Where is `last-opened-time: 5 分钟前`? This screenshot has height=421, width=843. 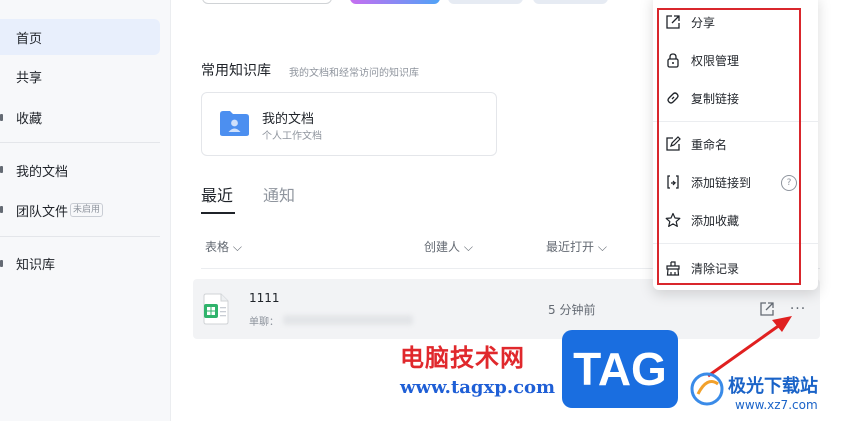
last-opened-time: 5 分钟前 is located at coordinates (572, 310).